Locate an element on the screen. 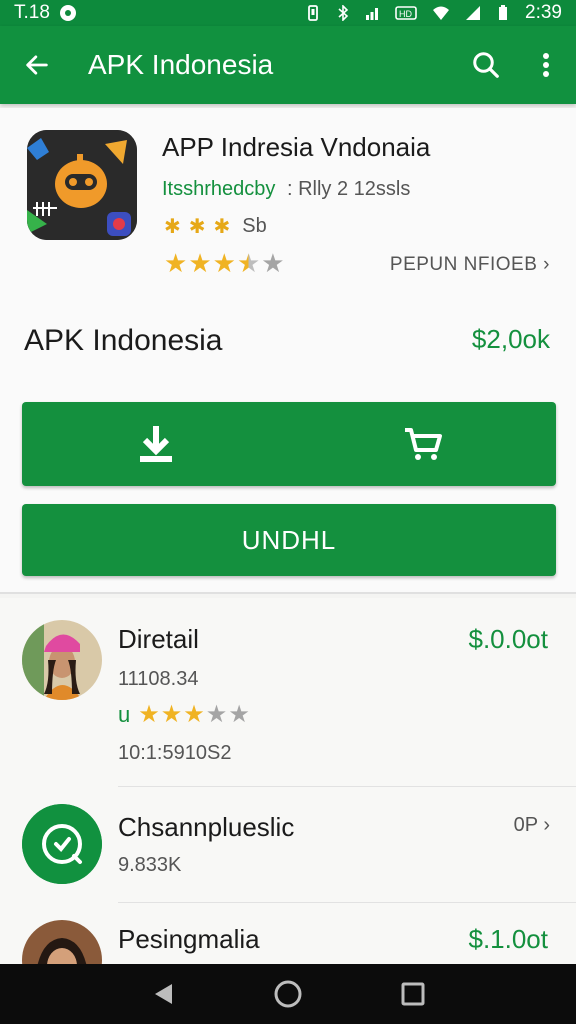 This screenshot has height=1024, width=576. list-item-price: $.1.0ot is located at coordinates (508, 939).